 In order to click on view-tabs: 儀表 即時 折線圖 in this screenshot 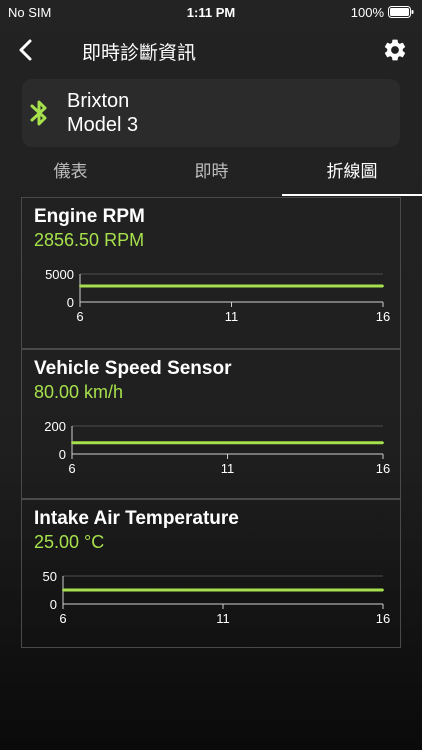, I will do `click(211, 173)`.